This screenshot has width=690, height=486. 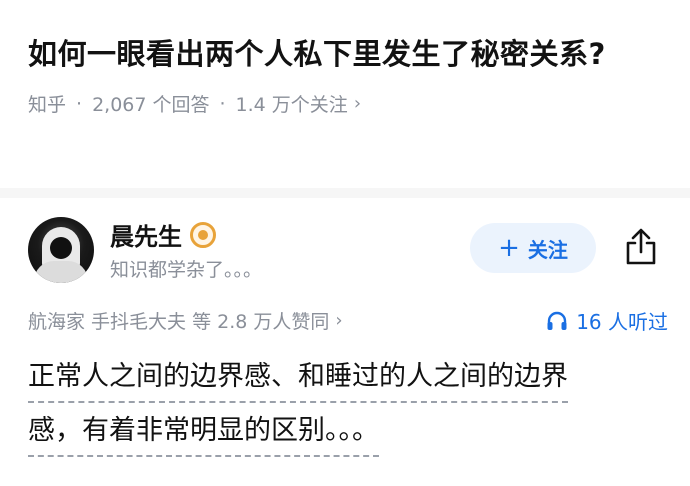 What do you see at coordinates (345, 193) in the screenshot?
I see `section-divider` at bounding box center [345, 193].